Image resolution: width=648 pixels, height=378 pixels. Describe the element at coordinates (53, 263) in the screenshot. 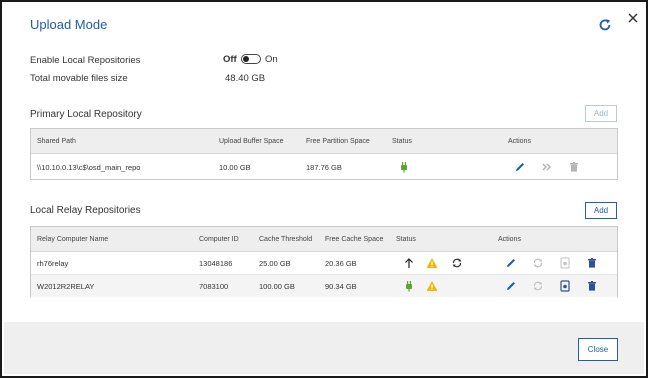

I see `relay-name-cell: rh76relay` at that location.